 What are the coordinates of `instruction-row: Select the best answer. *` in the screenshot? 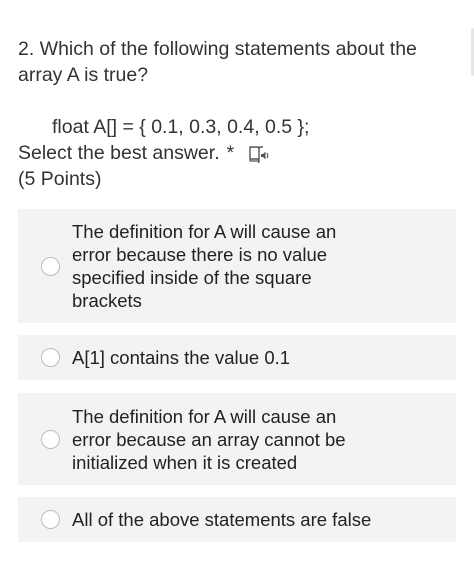 It's located at (233, 153).